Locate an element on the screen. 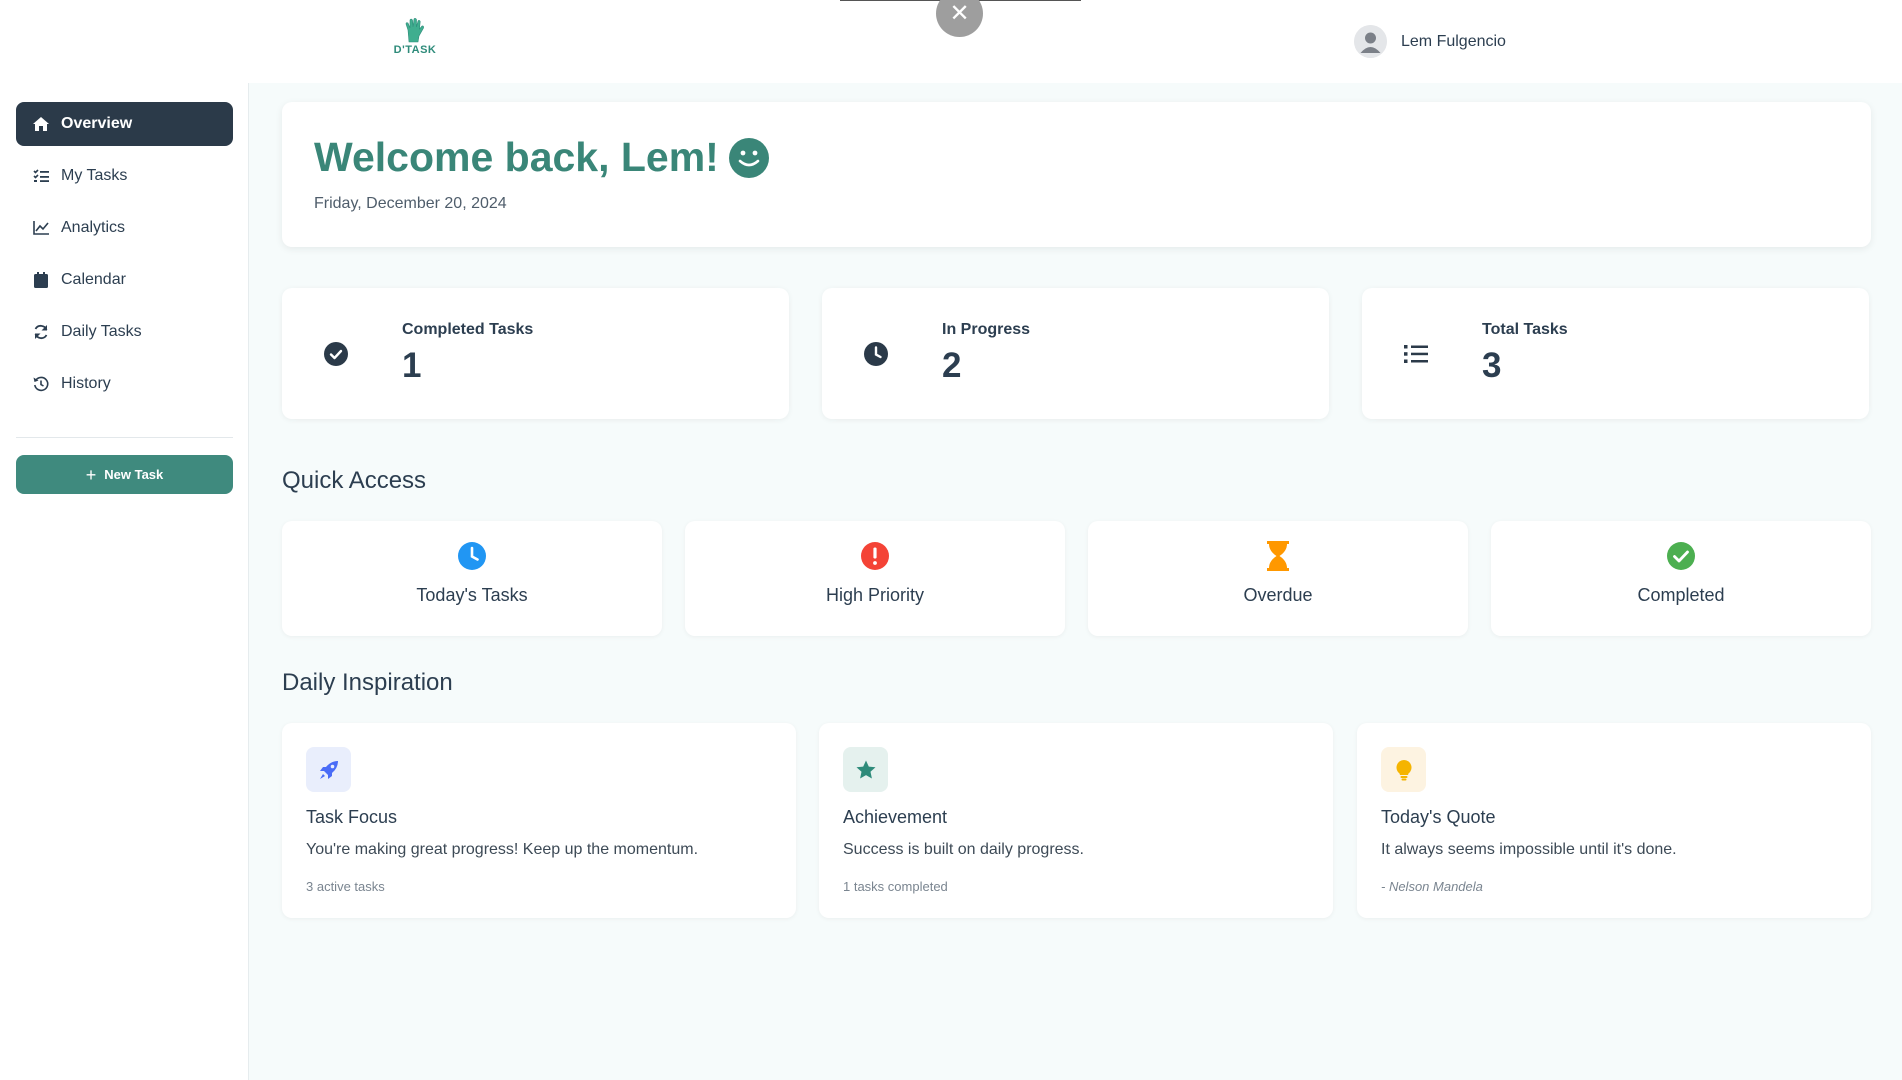 The image size is (1902, 1080). close-icon: ✕ is located at coordinates (959, 13).